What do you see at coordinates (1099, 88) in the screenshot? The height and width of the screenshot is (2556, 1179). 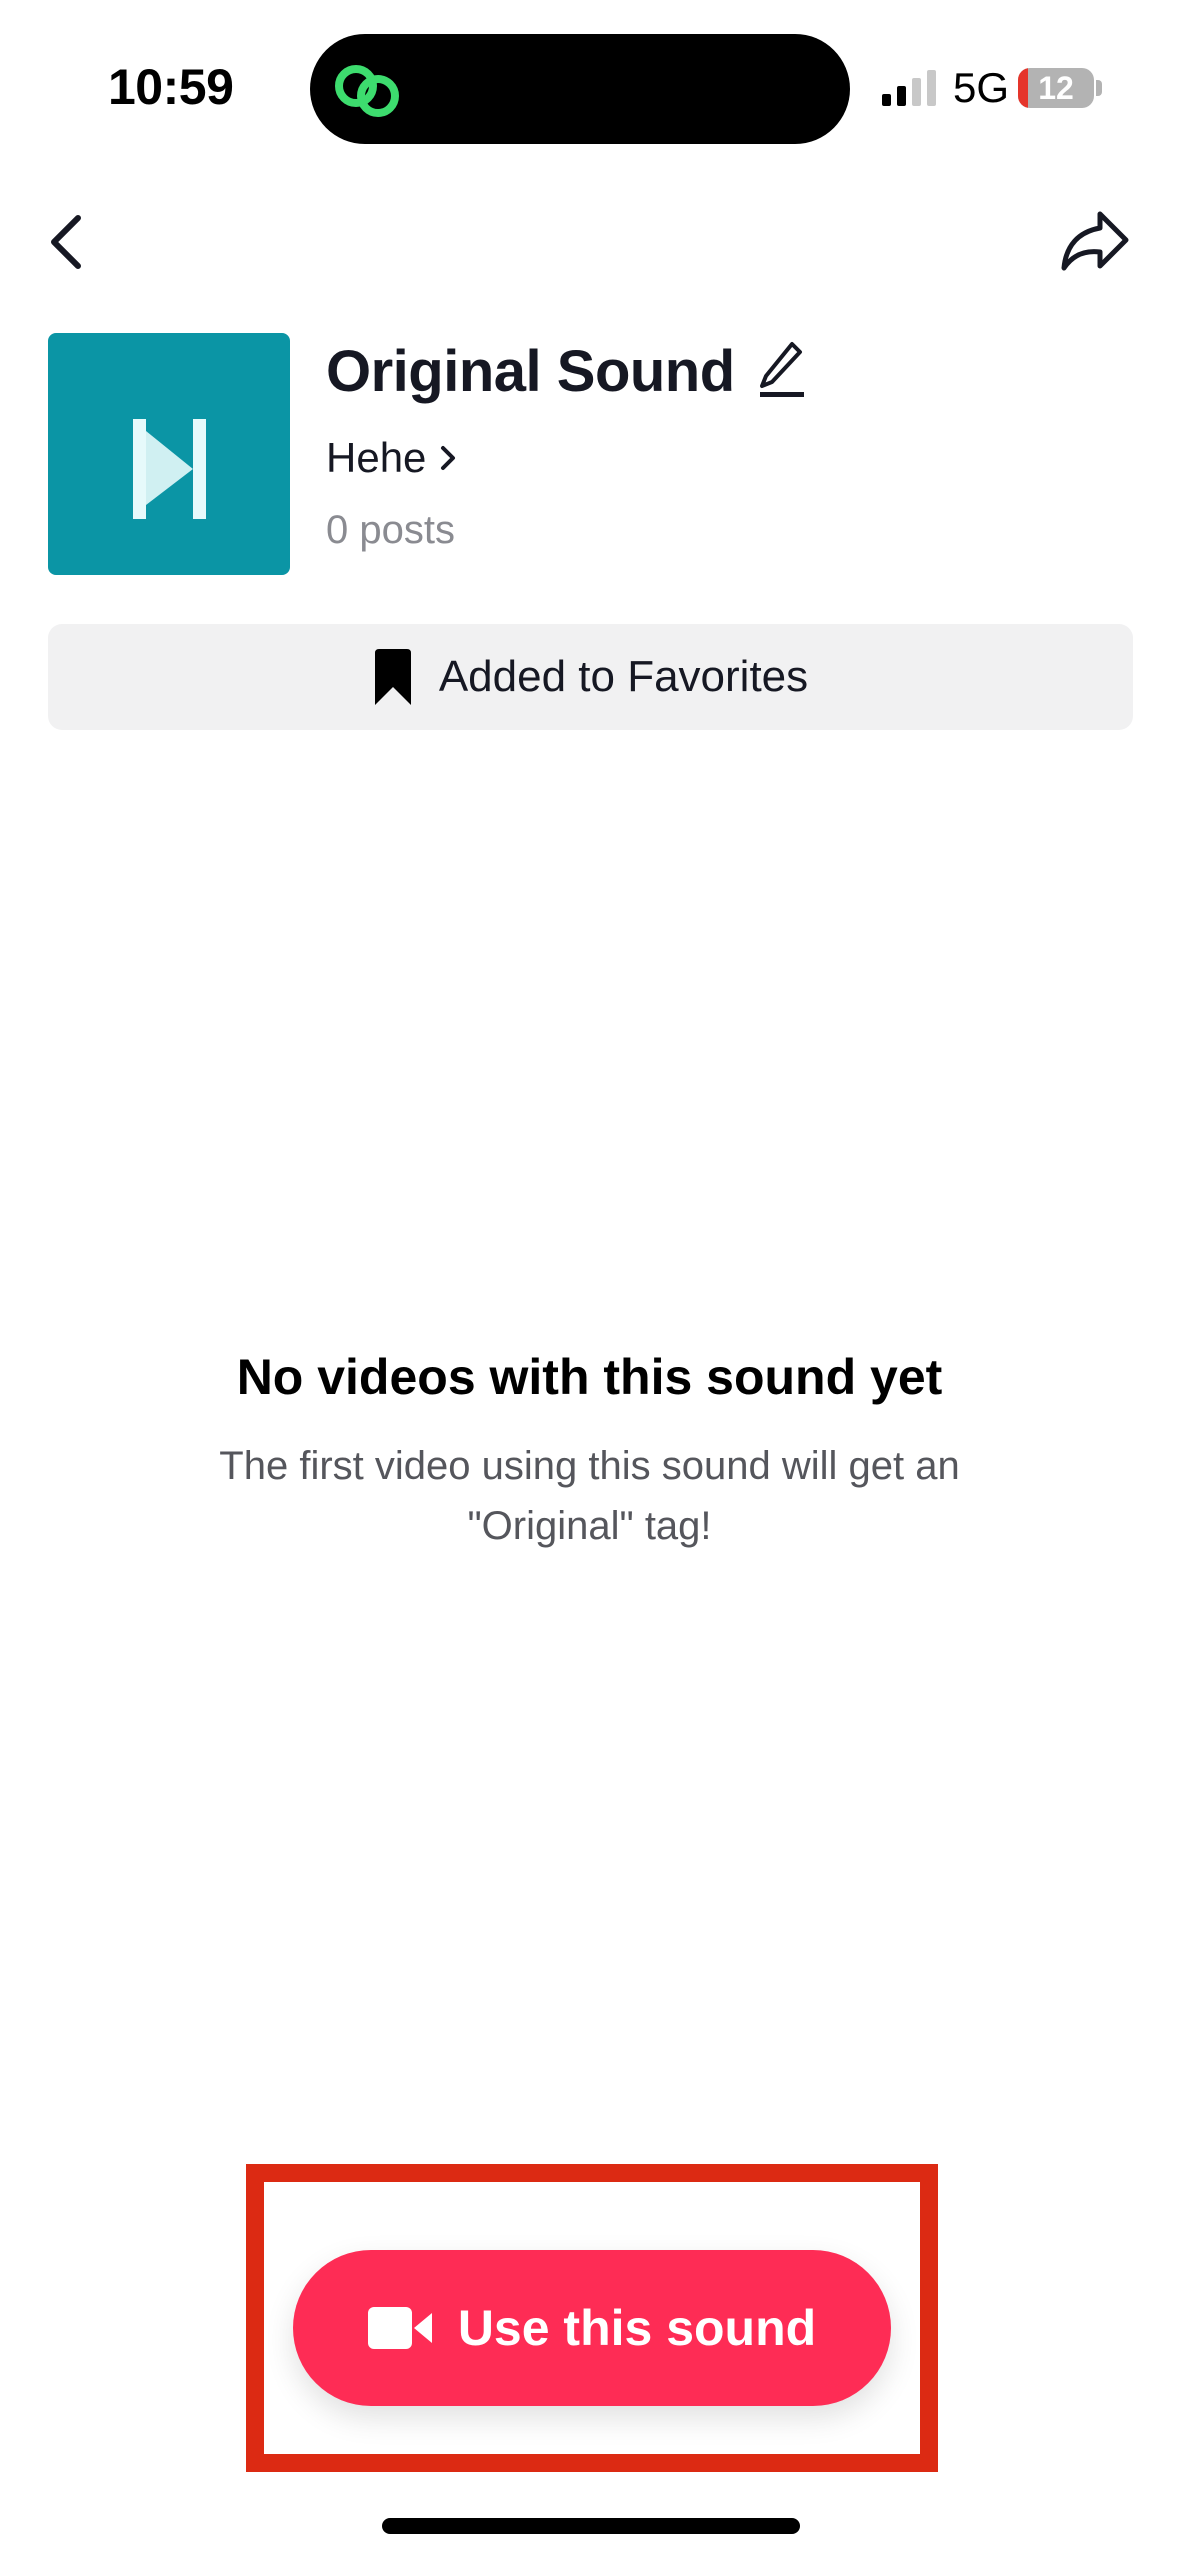 I see `battery-tip` at bounding box center [1099, 88].